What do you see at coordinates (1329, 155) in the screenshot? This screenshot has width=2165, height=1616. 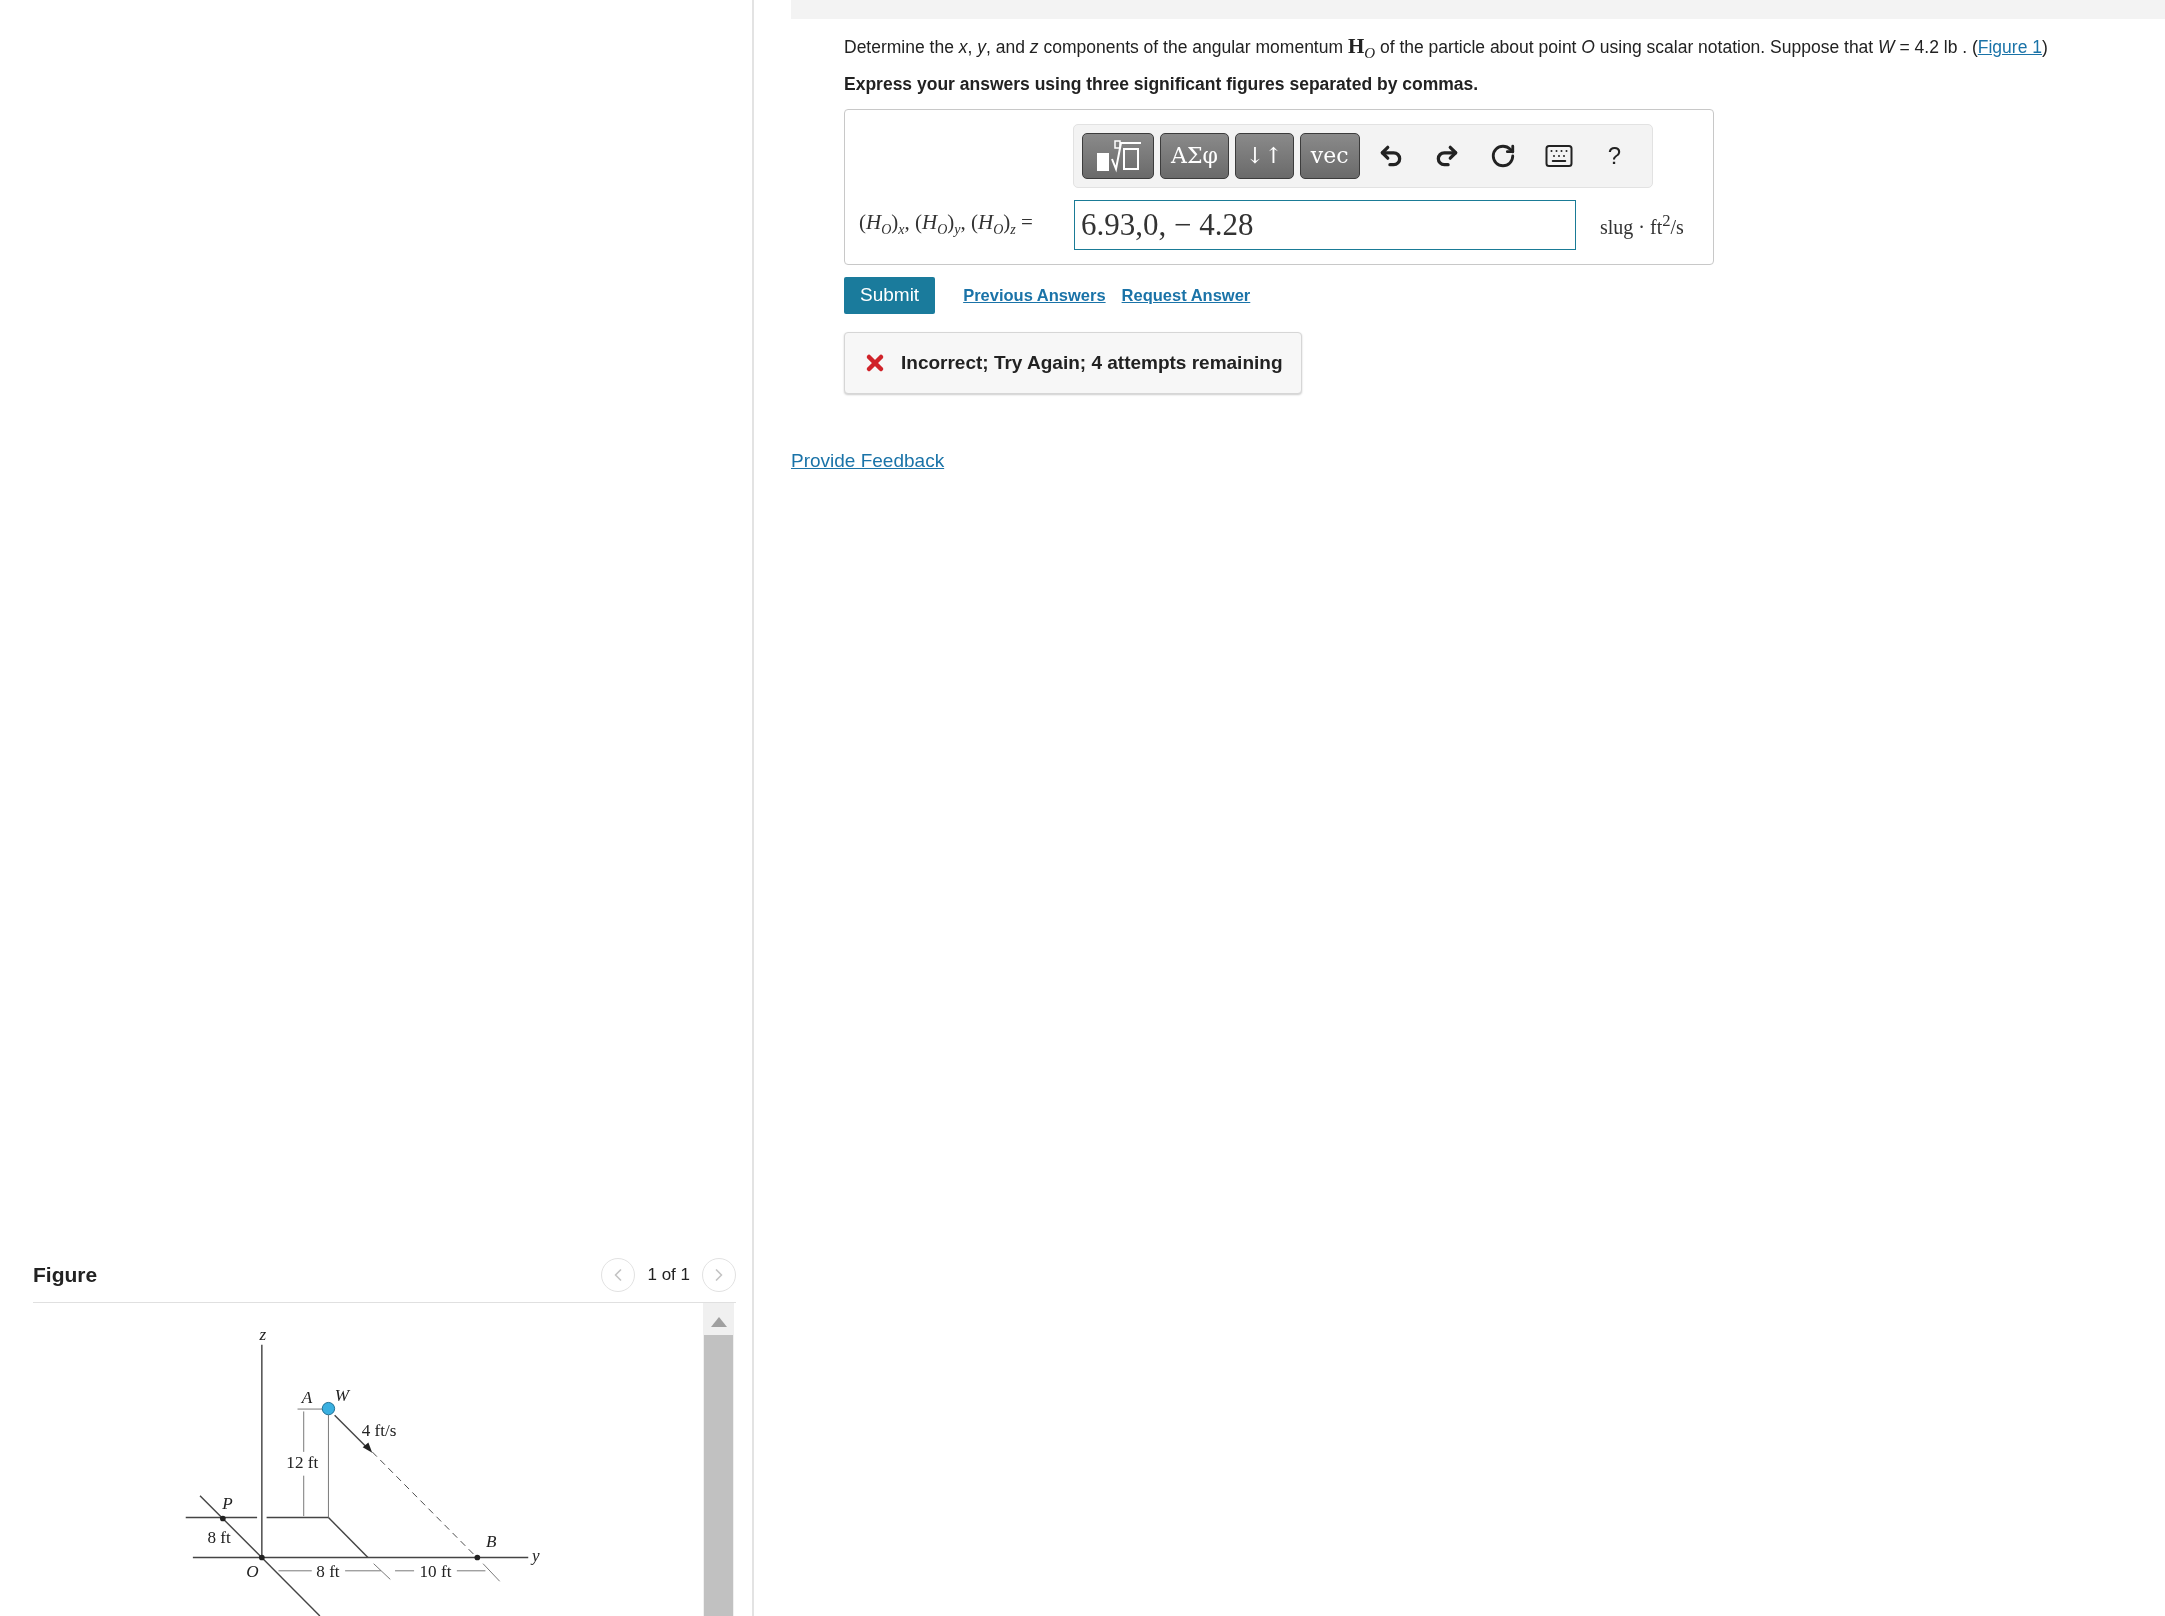 I see `symbol-button: vec` at bounding box center [1329, 155].